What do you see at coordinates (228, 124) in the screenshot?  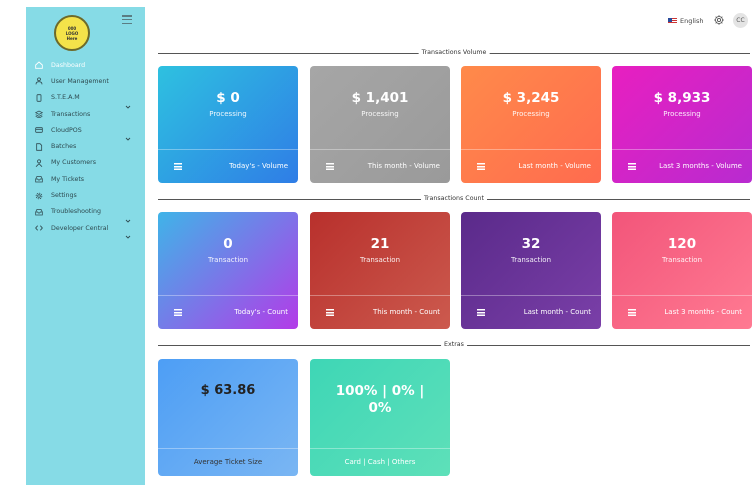 I see `volume-card: $ 0 Processing Today's - Volume` at bounding box center [228, 124].